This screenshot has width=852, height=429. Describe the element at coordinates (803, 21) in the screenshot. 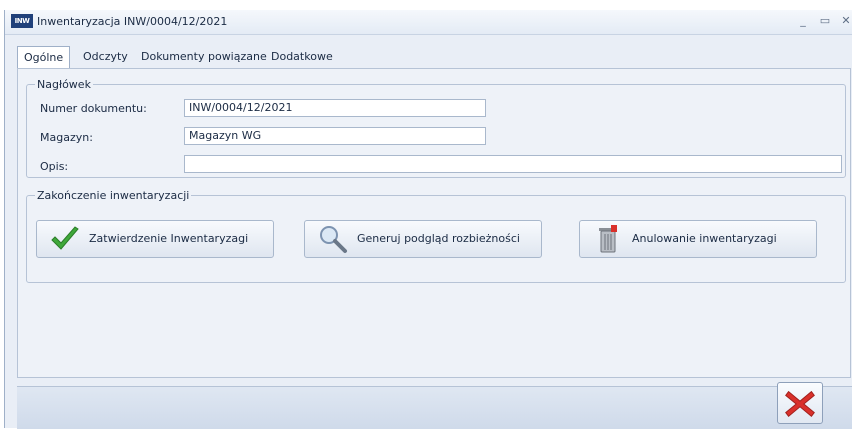

I see `minimize-button: _` at that location.